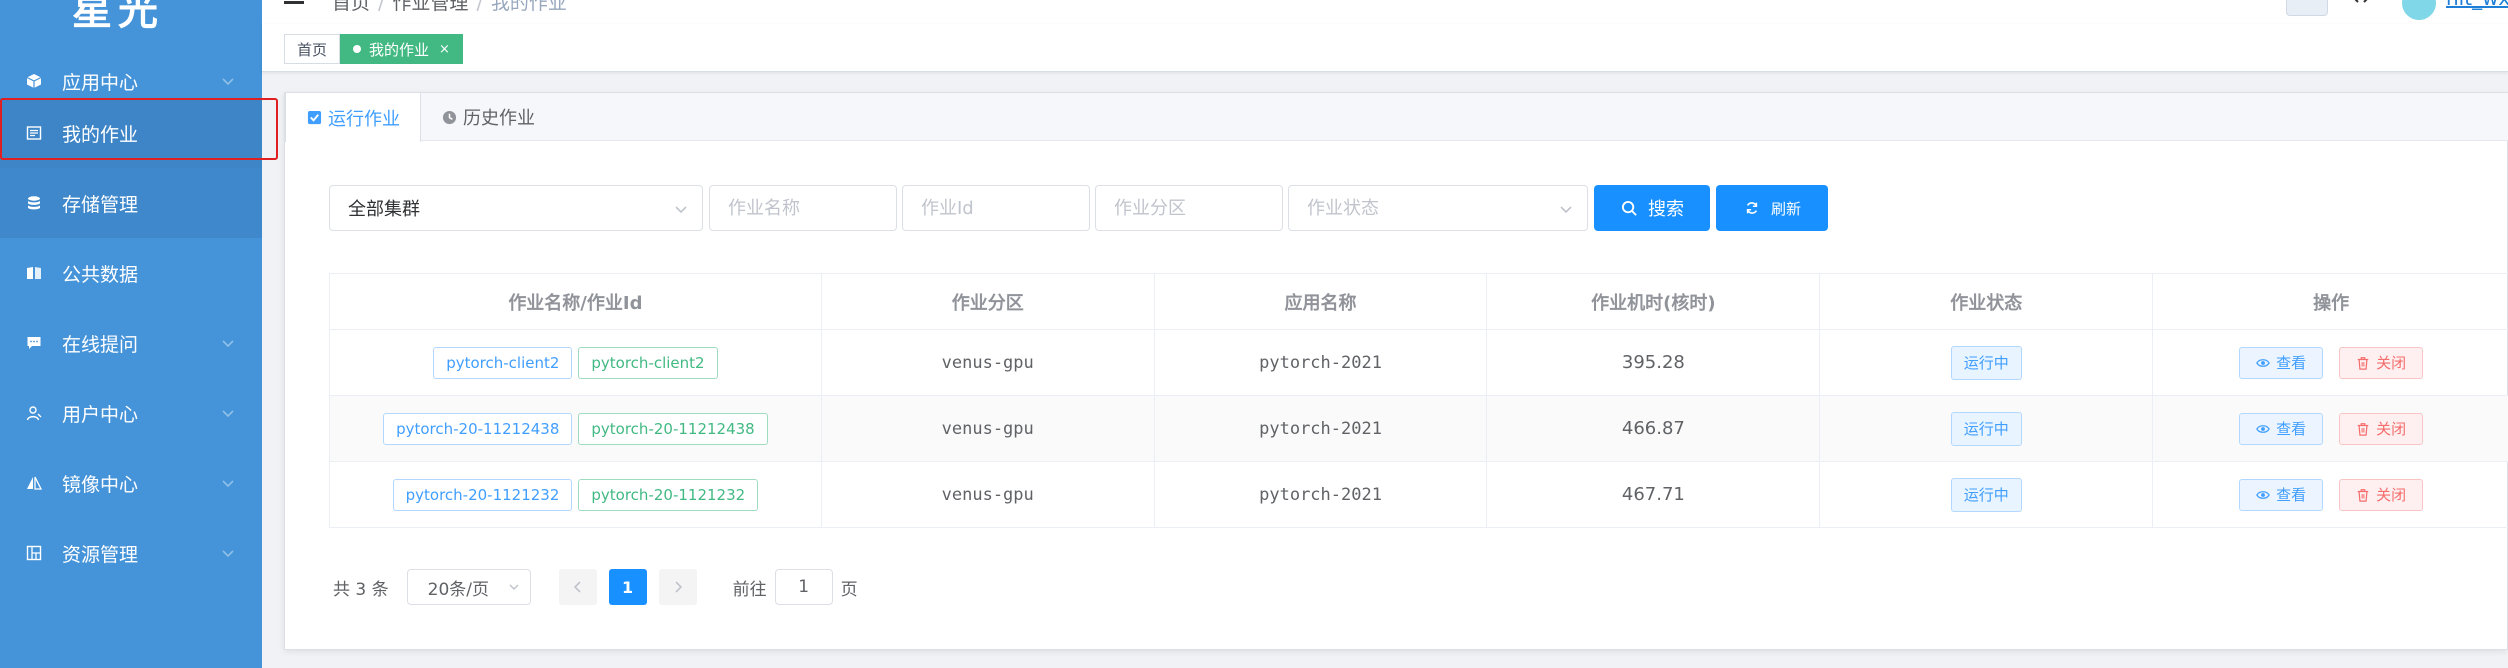 This screenshot has height=668, width=2508. I want to click on settings-button, so click(2307, 8).